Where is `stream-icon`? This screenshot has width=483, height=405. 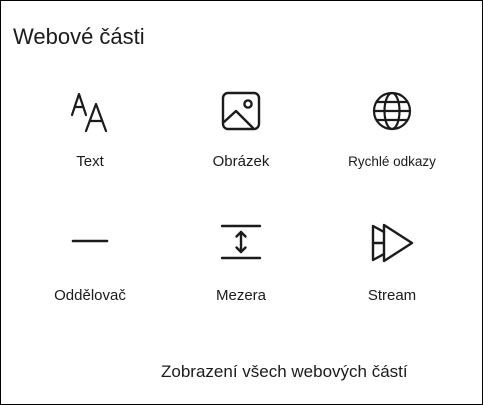 stream-icon is located at coordinates (392, 243).